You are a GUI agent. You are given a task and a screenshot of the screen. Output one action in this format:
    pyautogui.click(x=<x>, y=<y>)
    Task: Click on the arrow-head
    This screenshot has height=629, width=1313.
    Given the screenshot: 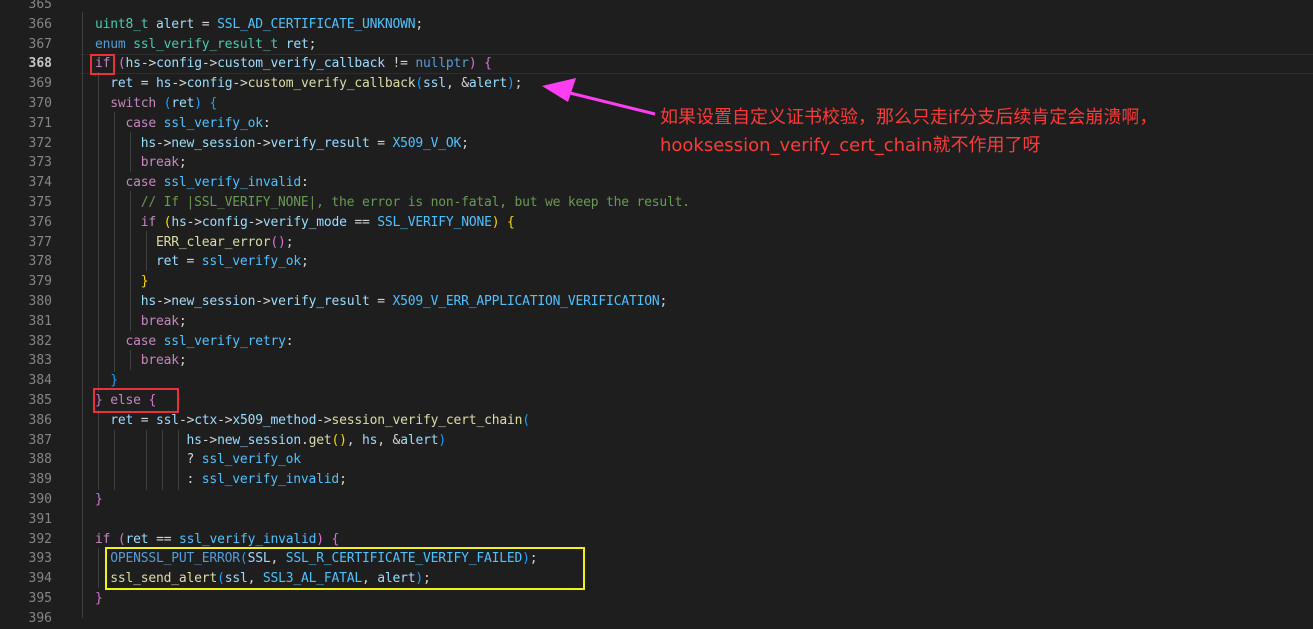 What is the action you would take?
    pyautogui.click(x=559, y=90)
    